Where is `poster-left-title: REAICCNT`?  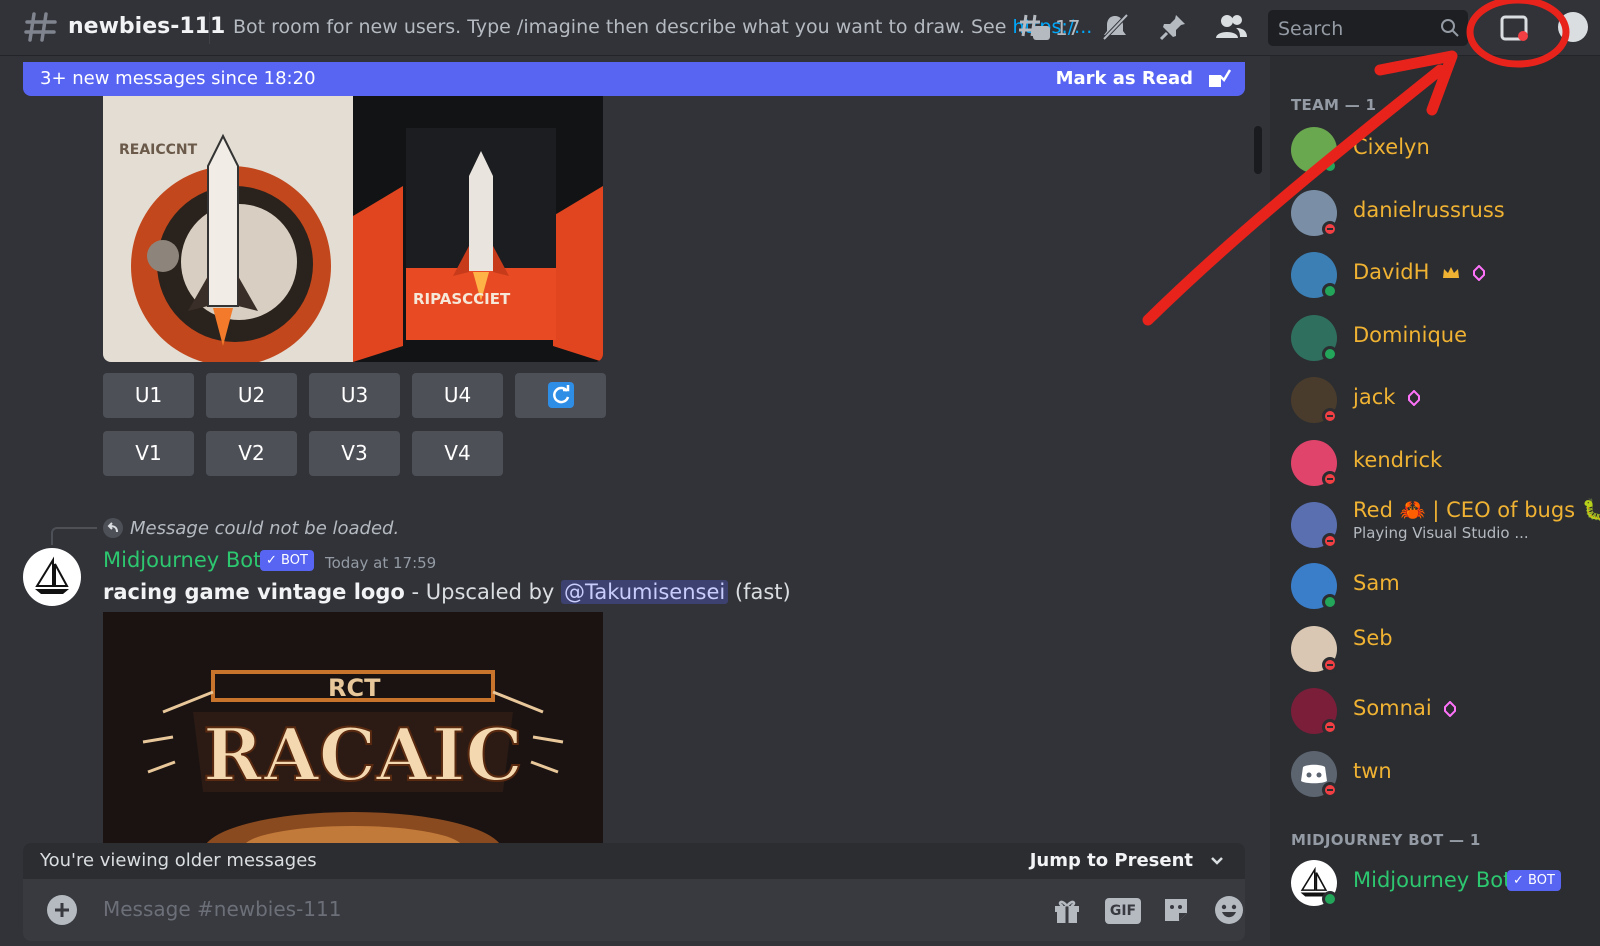
poster-left-title: REAICCNT is located at coordinates (158, 150).